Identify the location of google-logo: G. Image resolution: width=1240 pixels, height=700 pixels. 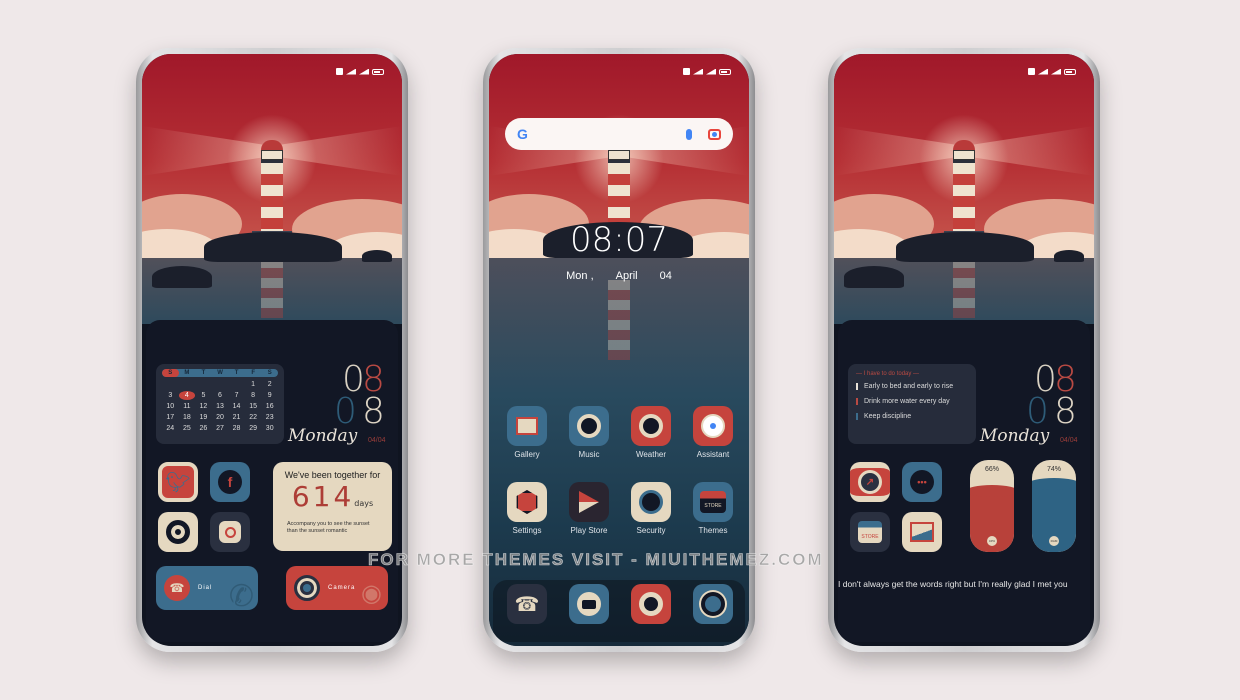
(522, 134).